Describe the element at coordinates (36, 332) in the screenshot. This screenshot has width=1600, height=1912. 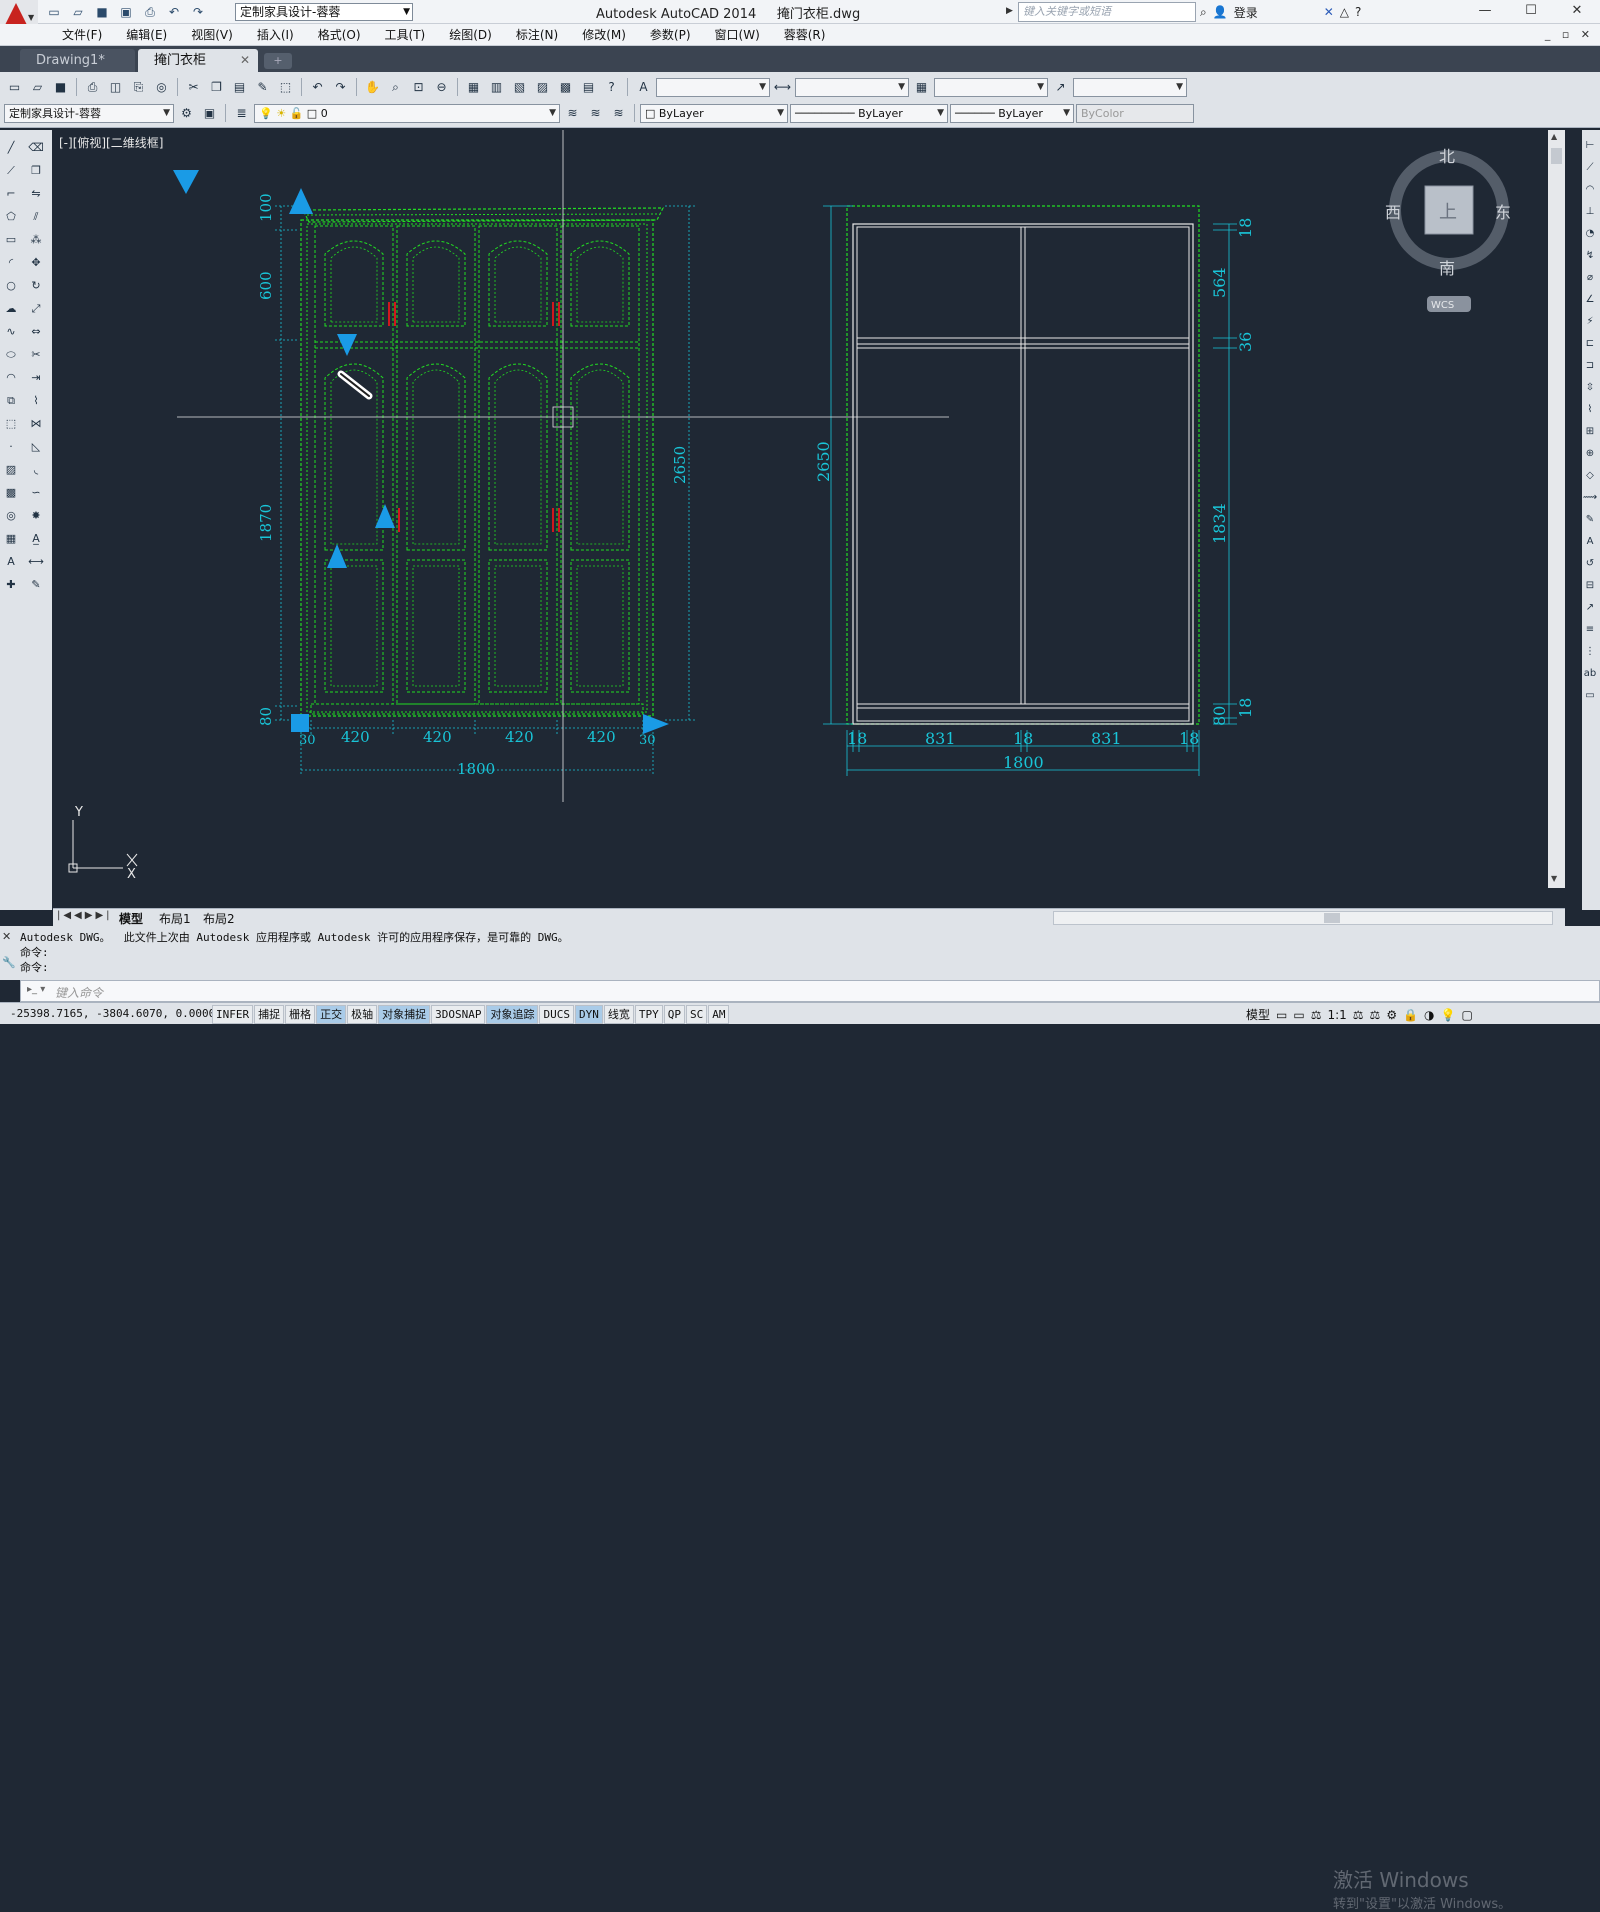
I see `stretch-icon: ⇔` at that location.